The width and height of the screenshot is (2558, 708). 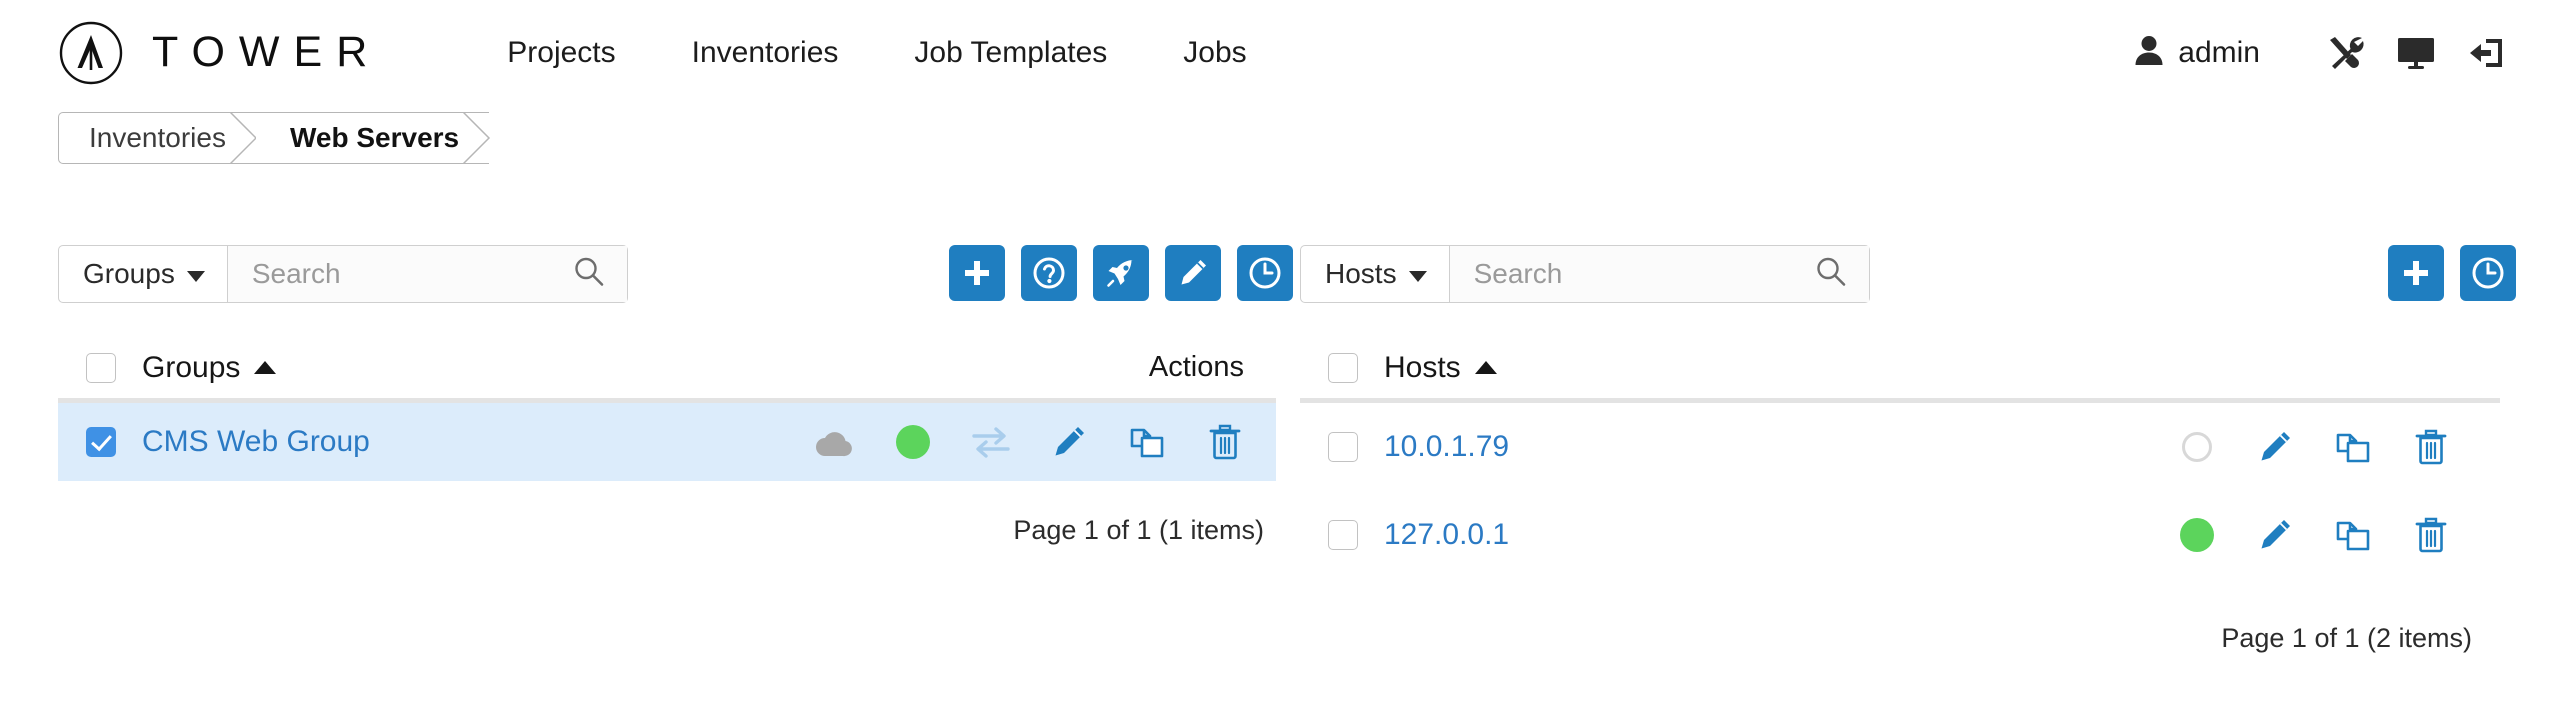 What do you see at coordinates (2320, 52) in the screenshot?
I see `top-right-controls: admin` at bounding box center [2320, 52].